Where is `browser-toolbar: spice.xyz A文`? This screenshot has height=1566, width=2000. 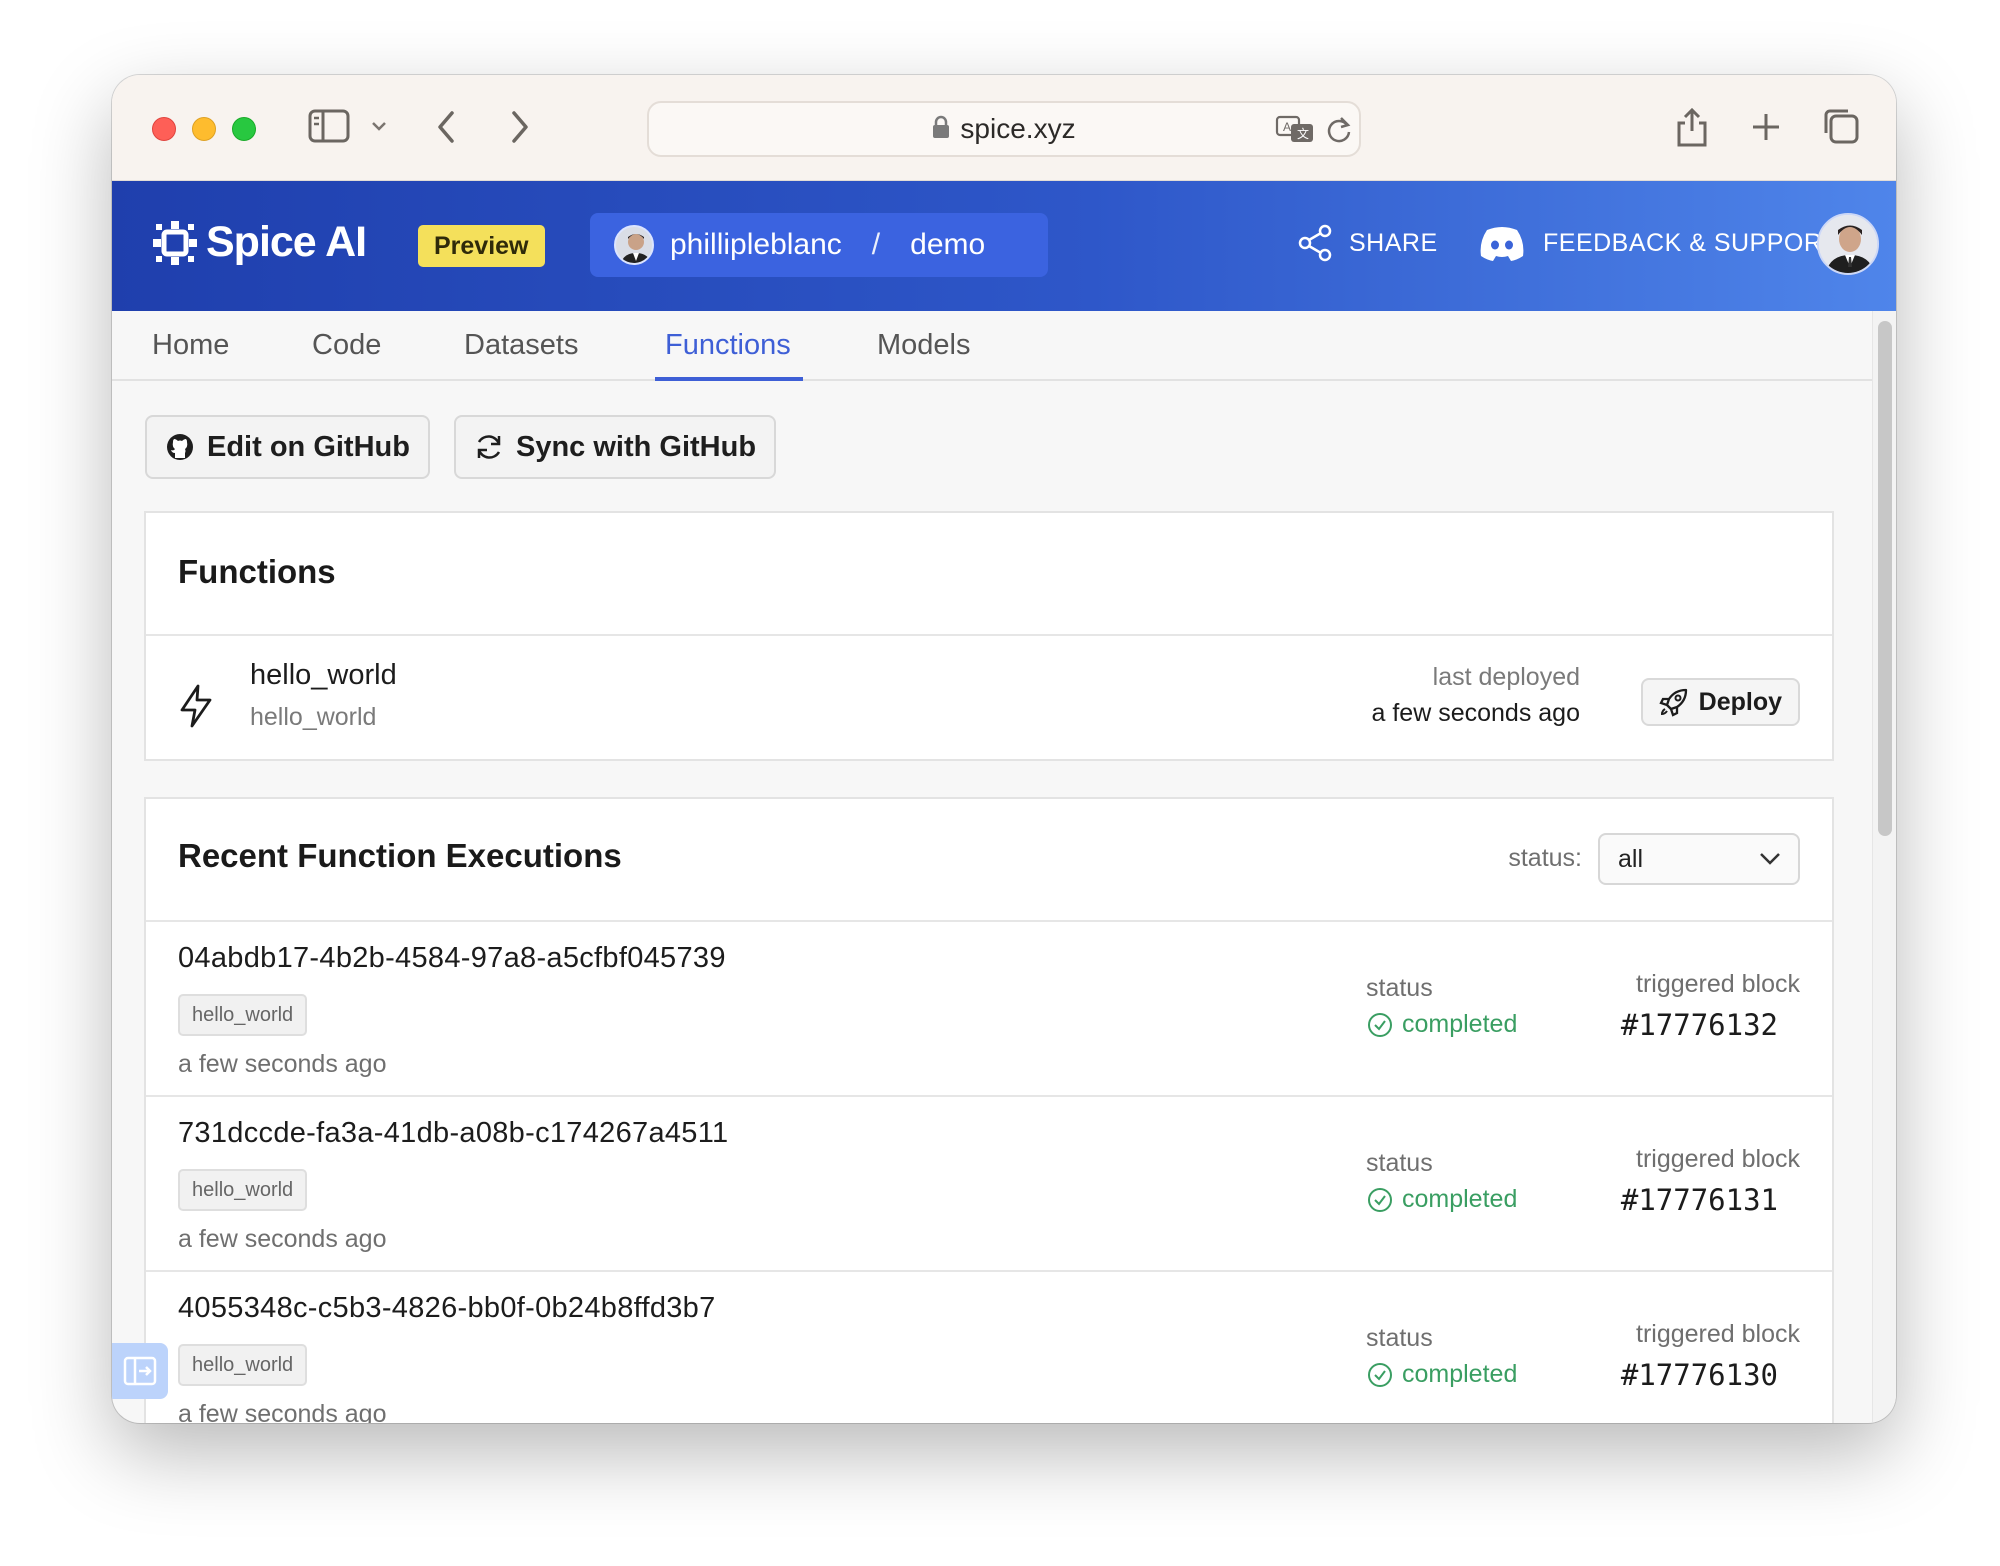 browser-toolbar: spice.xyz A文 is located at coordinates (1004, 128).